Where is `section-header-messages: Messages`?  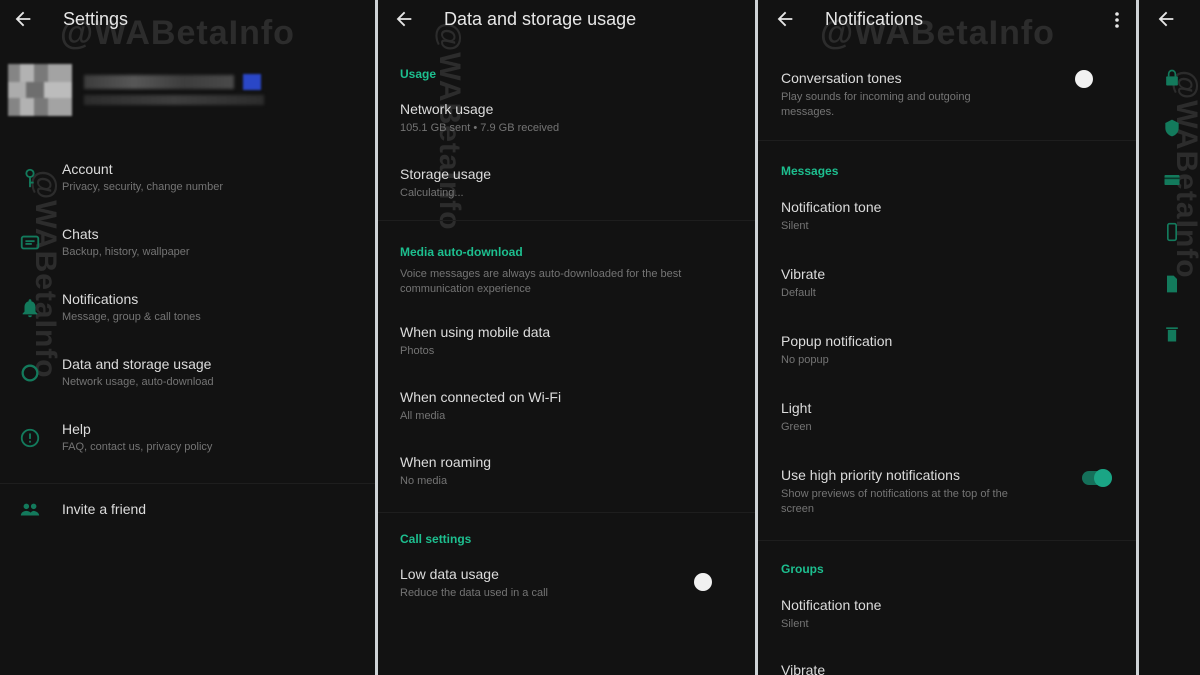 section-header-messages: Messages is located at coordinates (810, 171).